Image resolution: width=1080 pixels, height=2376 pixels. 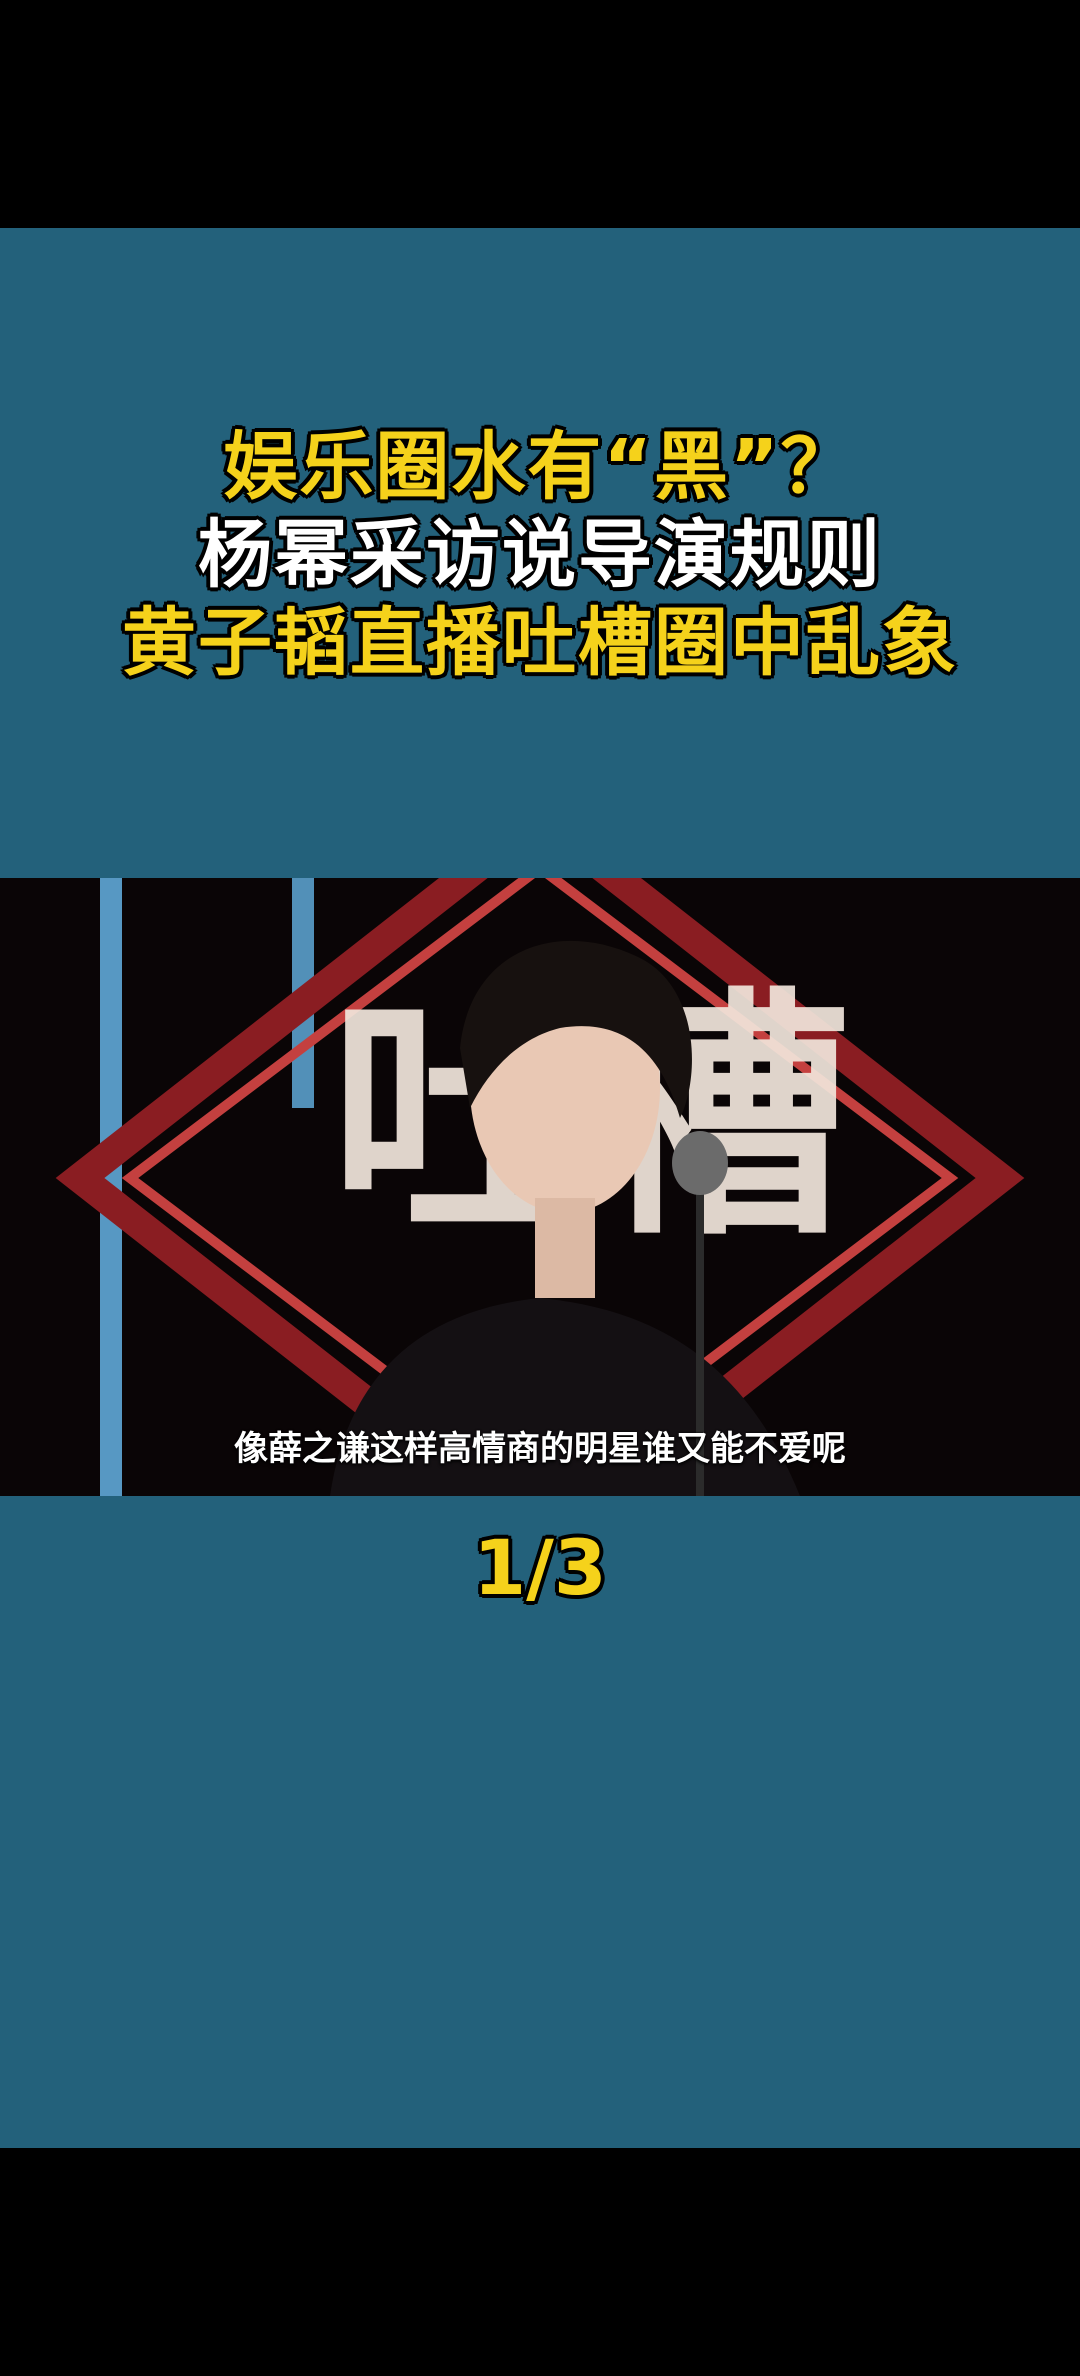 I want to click on title-line-2: 杨幂采访说导演规则, so click(x=540, y=555).